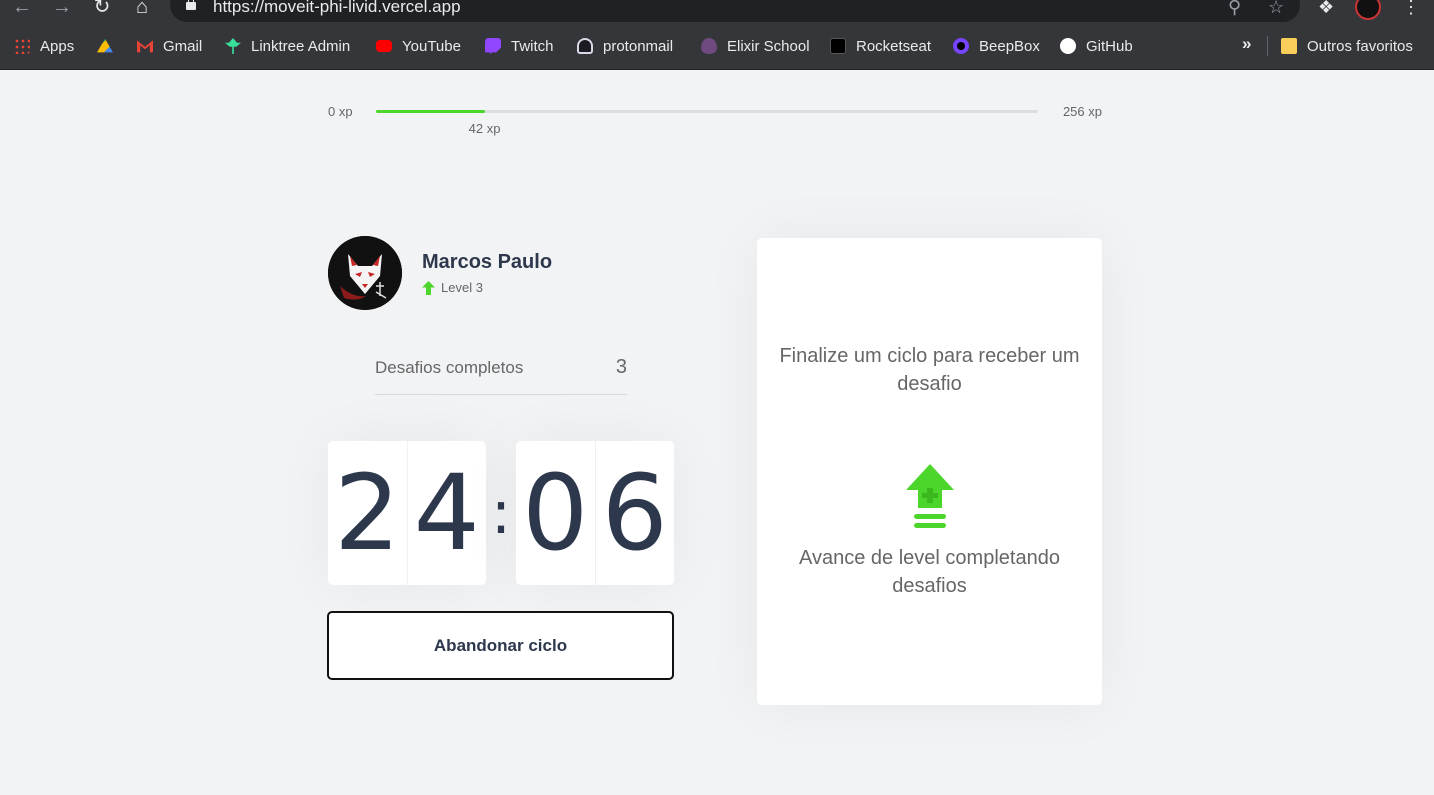 The width and height of the screenshot is (1434, 795). I want to click on xp-max-label: 256 xp, so click(1082, 111).